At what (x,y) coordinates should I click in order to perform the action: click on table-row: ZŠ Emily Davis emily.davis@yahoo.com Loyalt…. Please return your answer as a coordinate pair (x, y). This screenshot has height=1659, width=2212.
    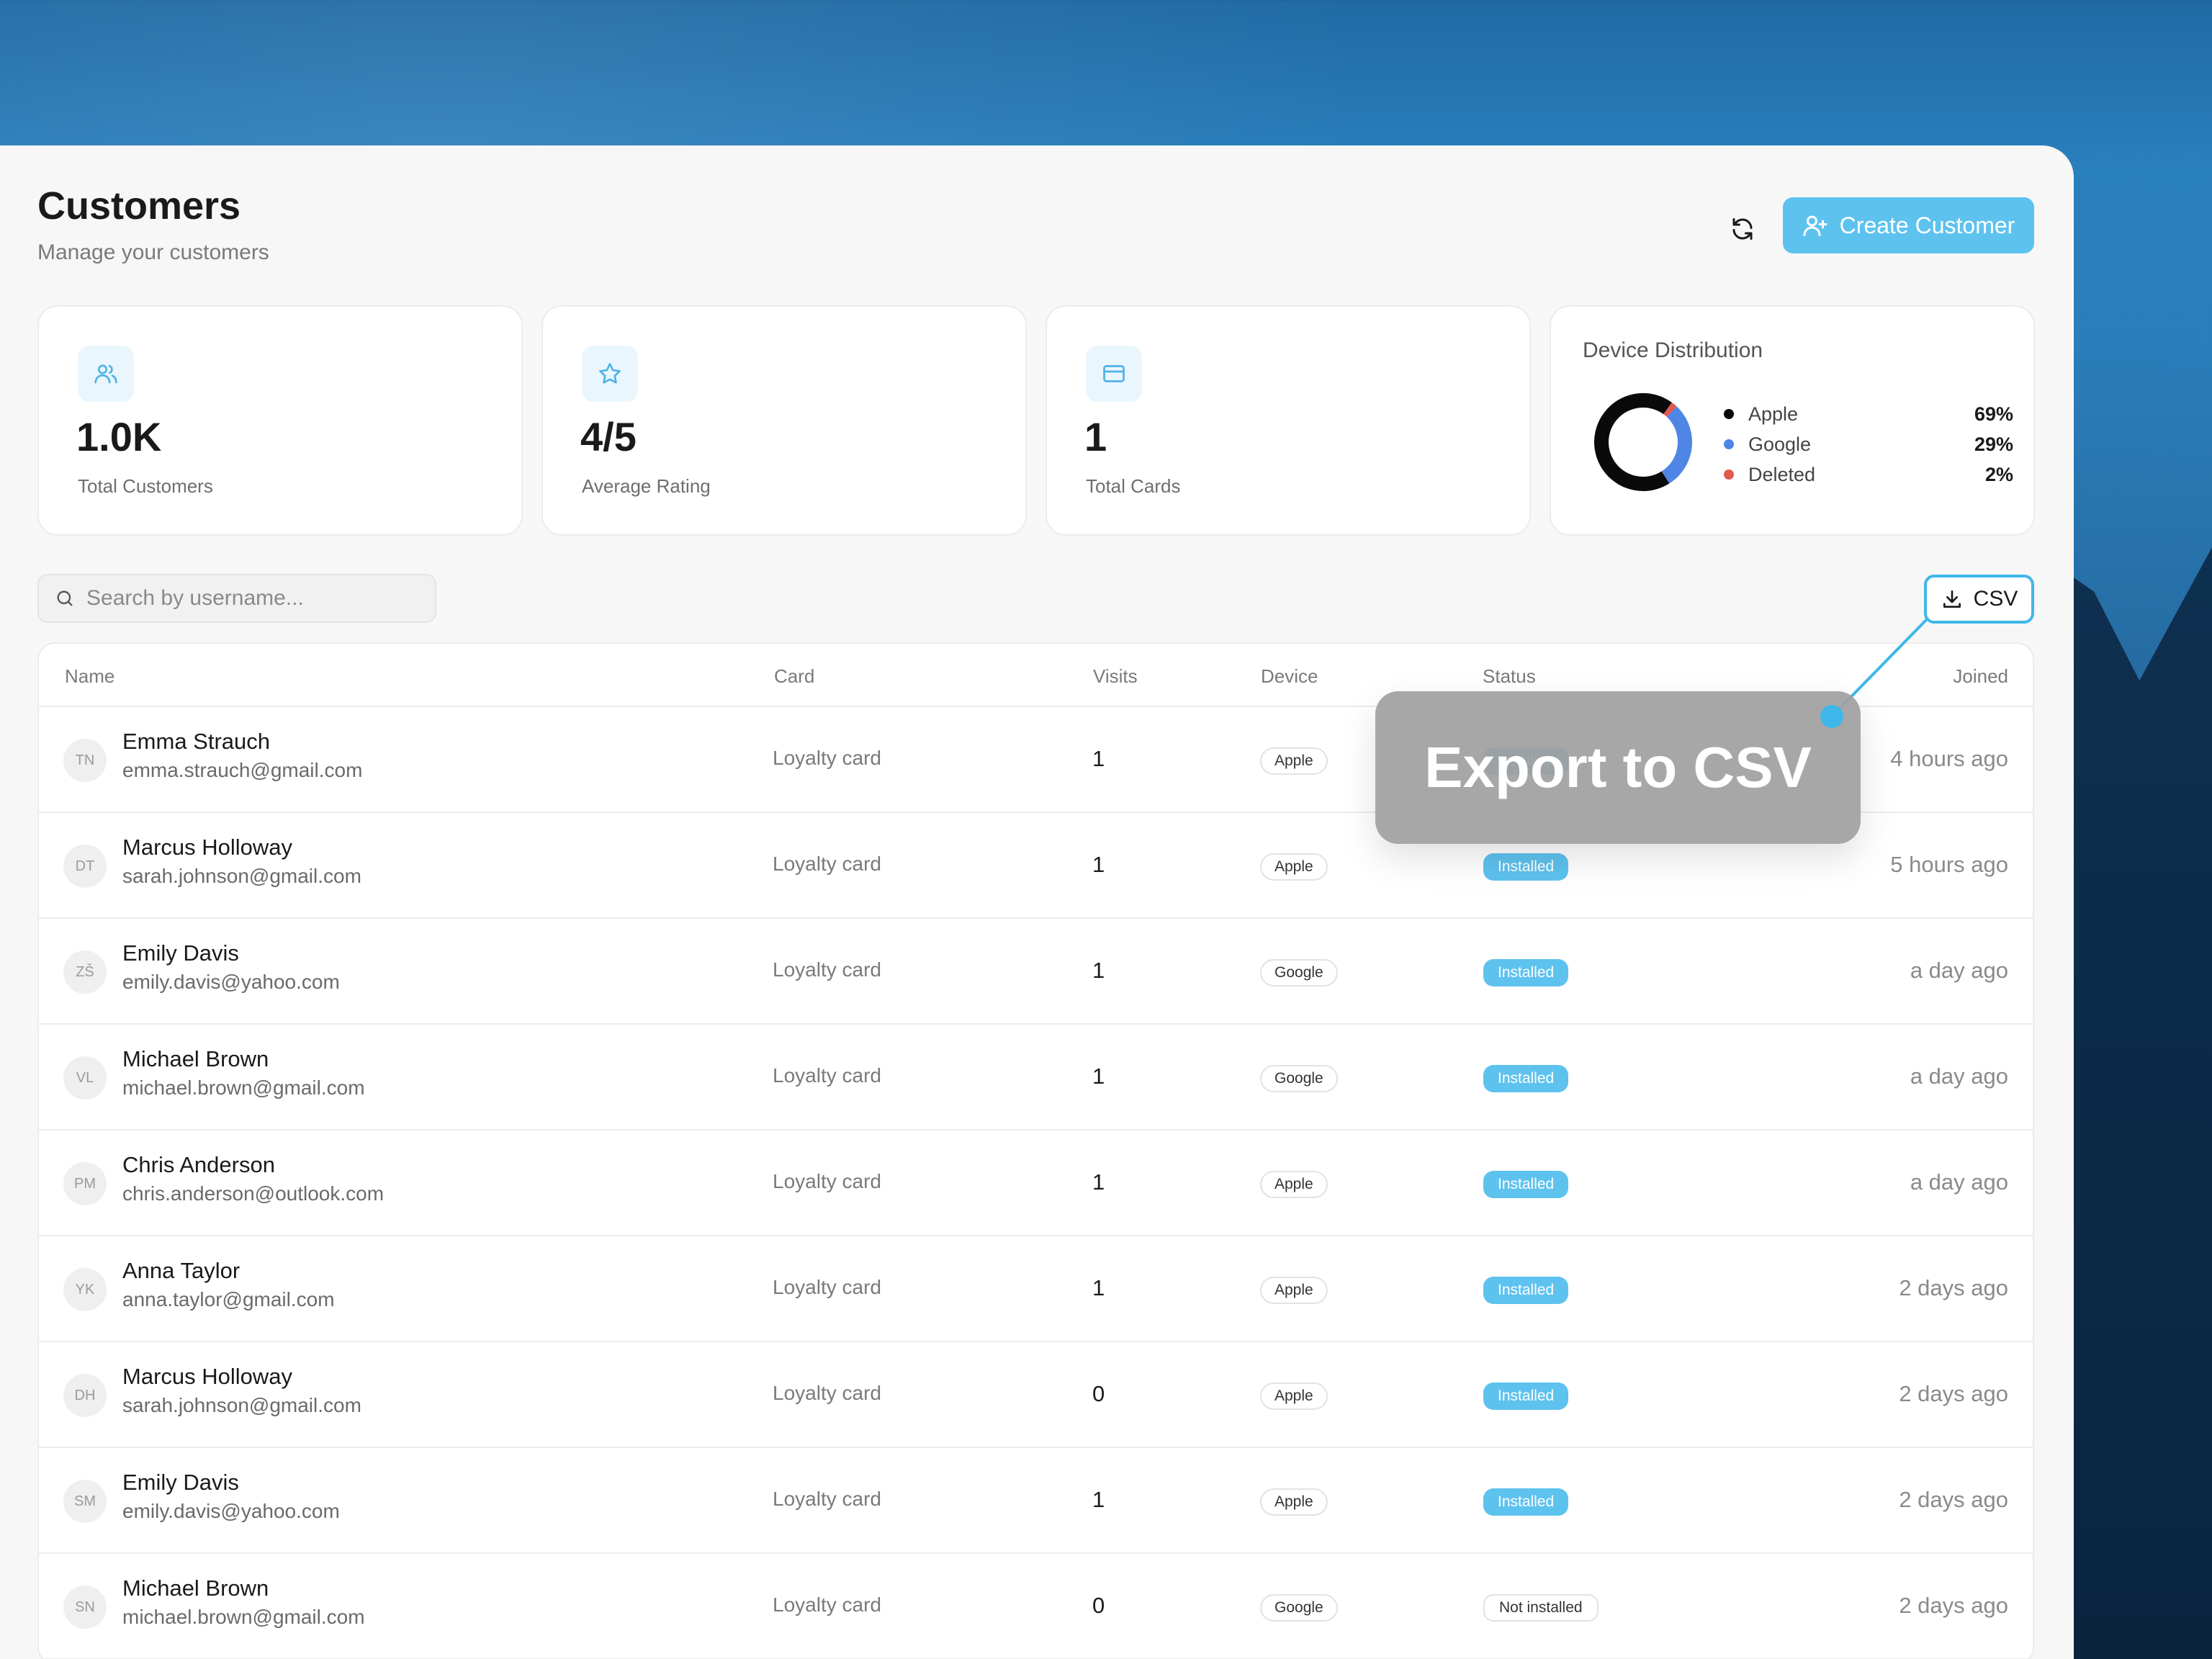
    Looking at the image, I should click on (1036, 972).